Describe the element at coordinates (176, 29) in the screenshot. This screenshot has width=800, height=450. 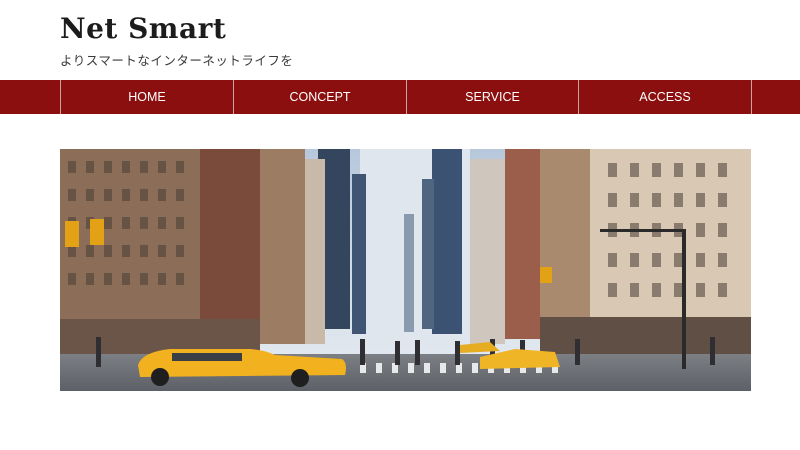
I see `site-logo: Net Smart` at that location.